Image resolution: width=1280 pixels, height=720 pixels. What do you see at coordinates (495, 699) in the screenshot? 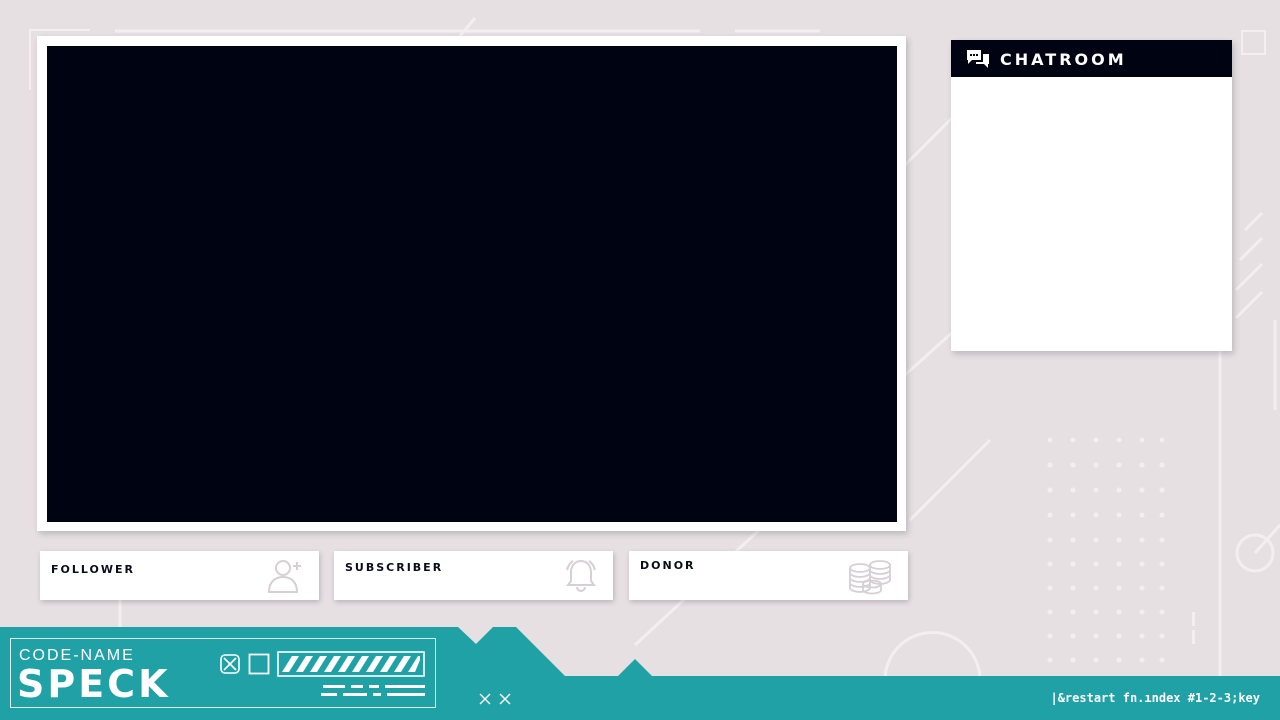
I see `x-marks-decoration` at bounding box center [495, 699].